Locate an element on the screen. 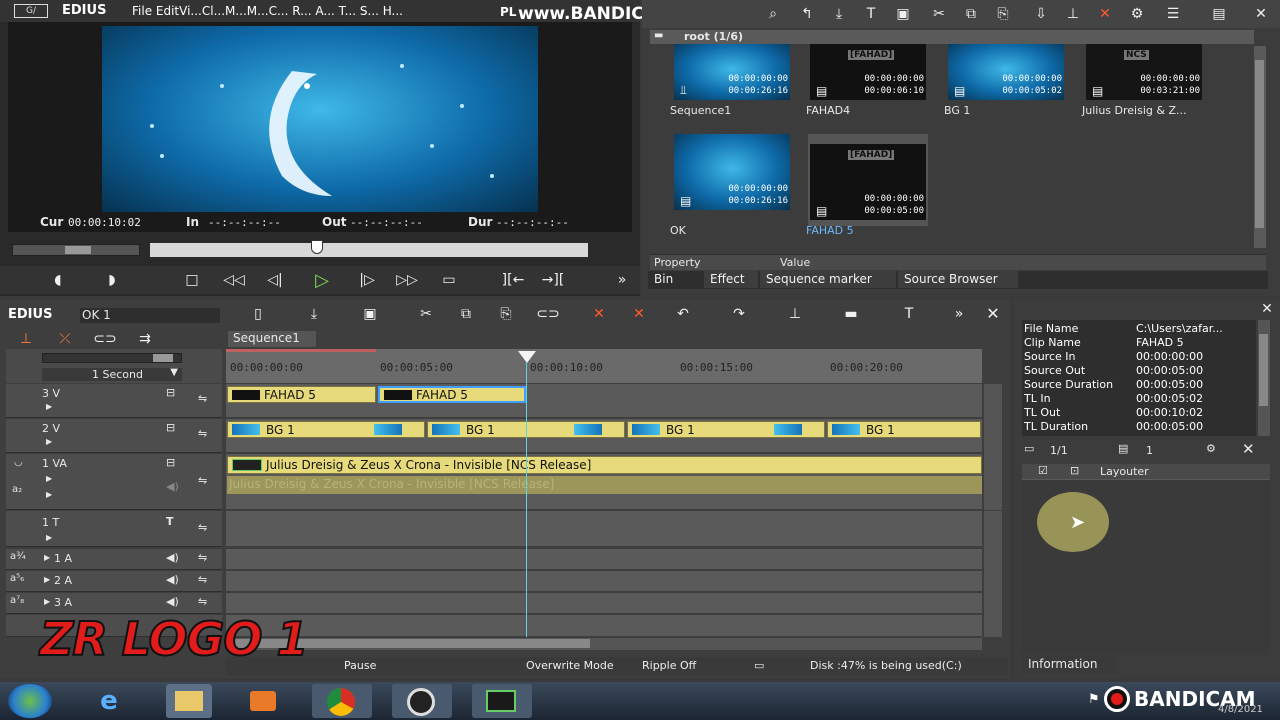  tl-close-icon: ✕ is located at coordinates (993, 313).